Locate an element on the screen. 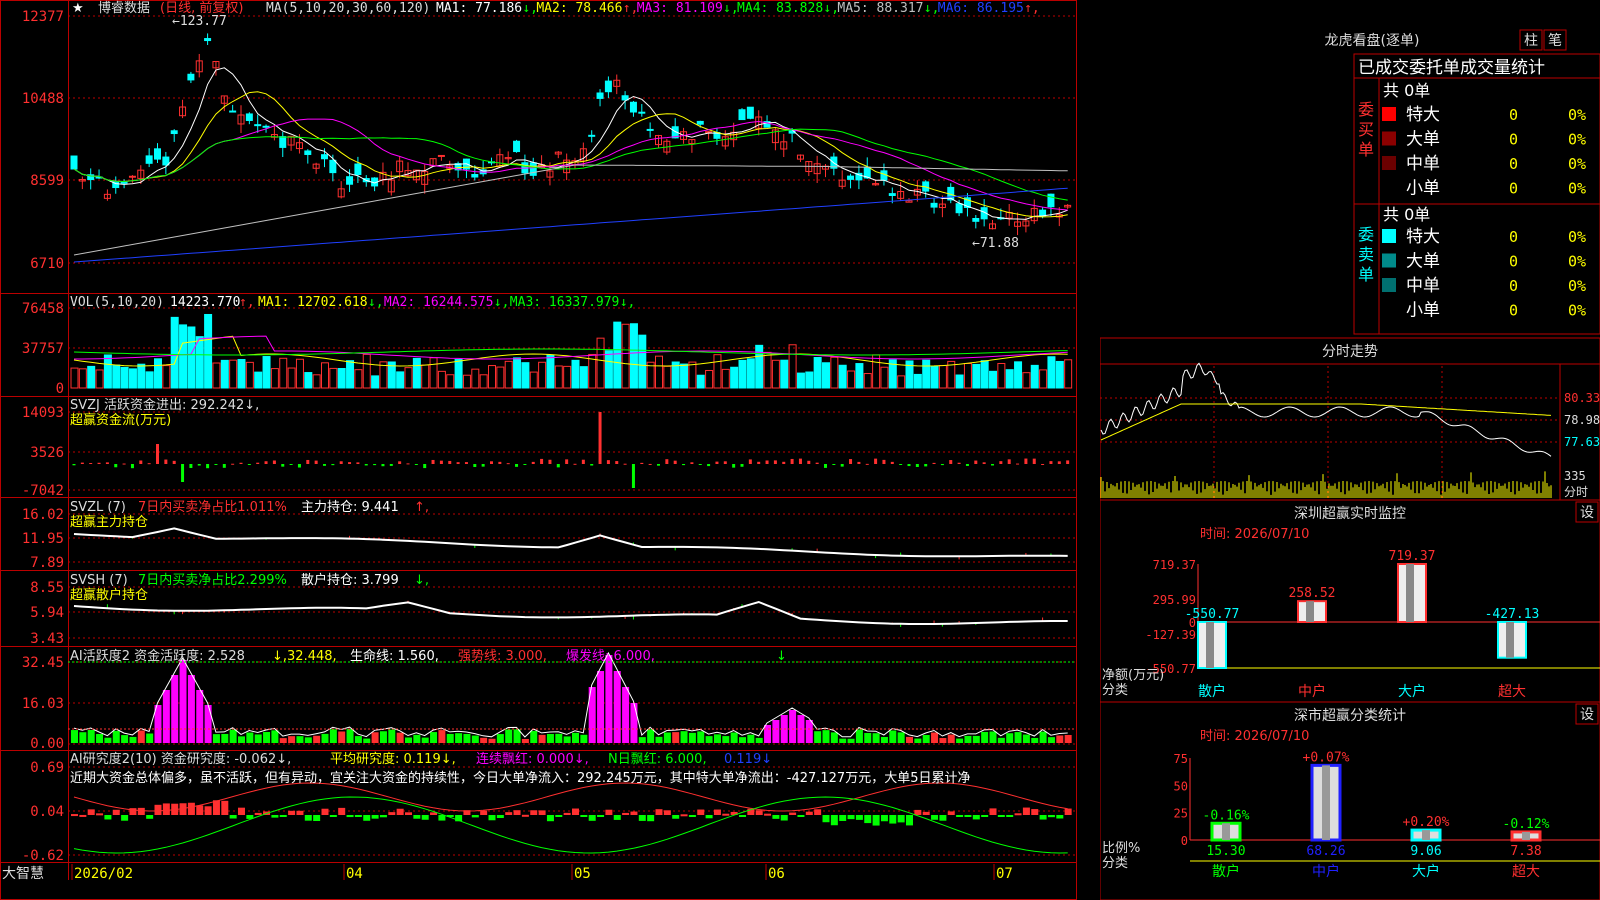  ma-legend-item: MA1: 77.186 is located at coordinates (479, 8).